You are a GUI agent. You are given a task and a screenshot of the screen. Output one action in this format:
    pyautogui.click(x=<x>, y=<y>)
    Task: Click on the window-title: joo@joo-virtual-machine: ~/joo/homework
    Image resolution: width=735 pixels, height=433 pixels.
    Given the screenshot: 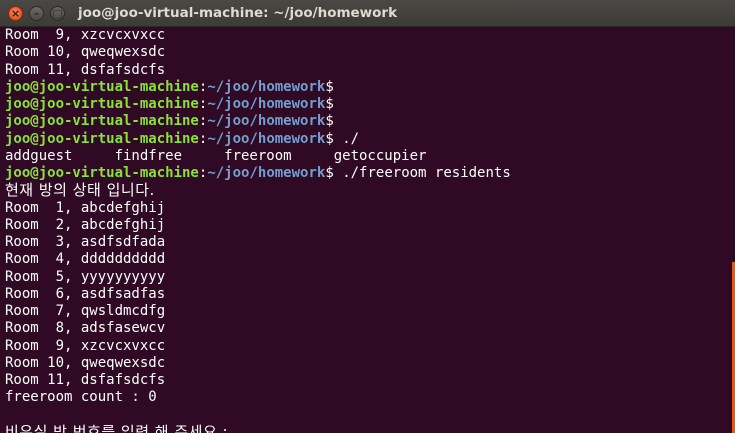 What is the action you would take?
    pyautogui.click(x=238, y=13)
    